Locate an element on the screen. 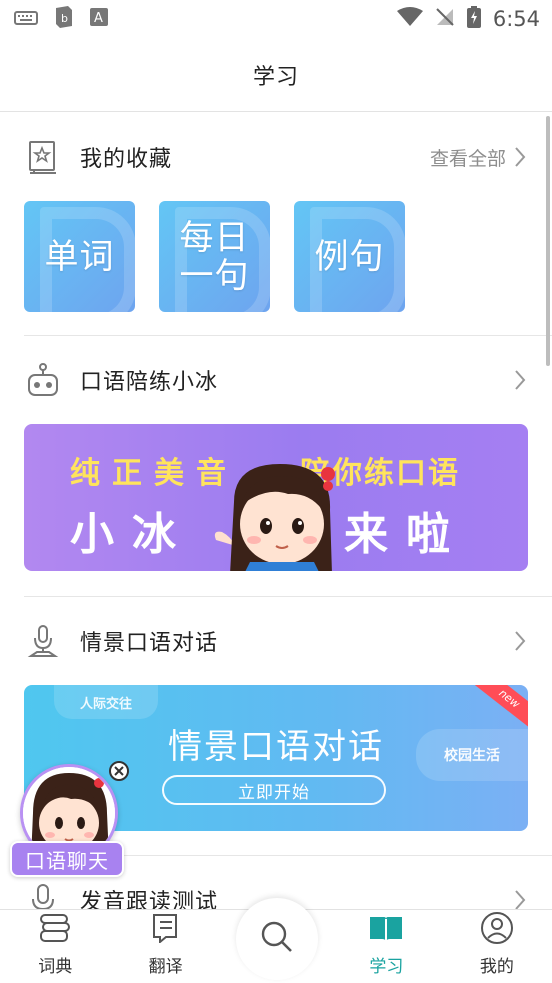  xiaobing-header: 口语陪练小冰 is located at coordinates (276, 380).